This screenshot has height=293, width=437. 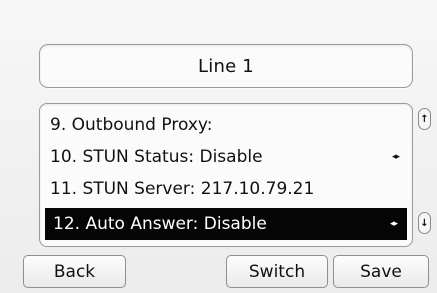 I want to click on list-item-label: 11. STUN Server: 217.10.79.21, so click(x=182, y=189).